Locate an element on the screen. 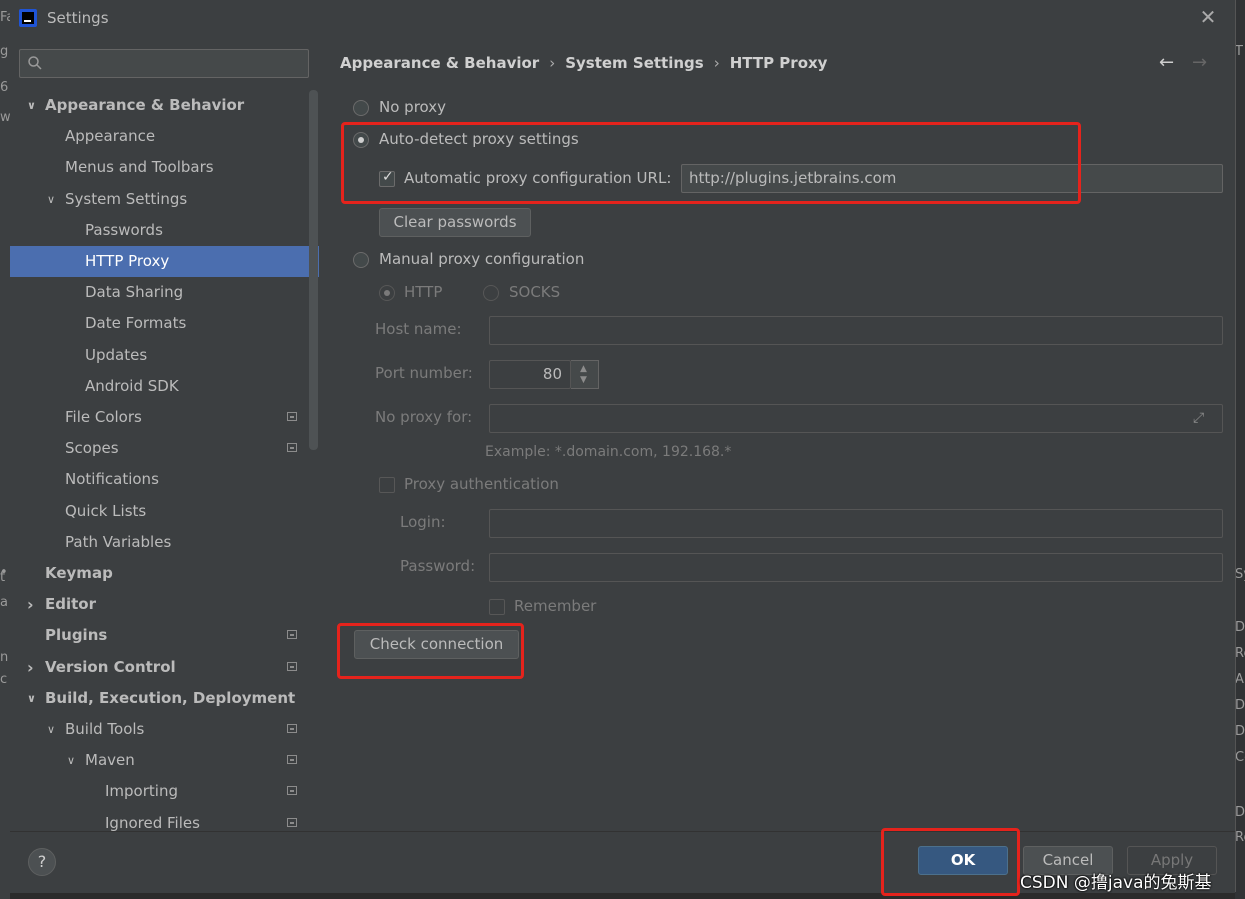 Image resolution: width=1245 pixels, height=899 pixels. tree-item-plugins: Plugins is located at coordinates (160, 635).